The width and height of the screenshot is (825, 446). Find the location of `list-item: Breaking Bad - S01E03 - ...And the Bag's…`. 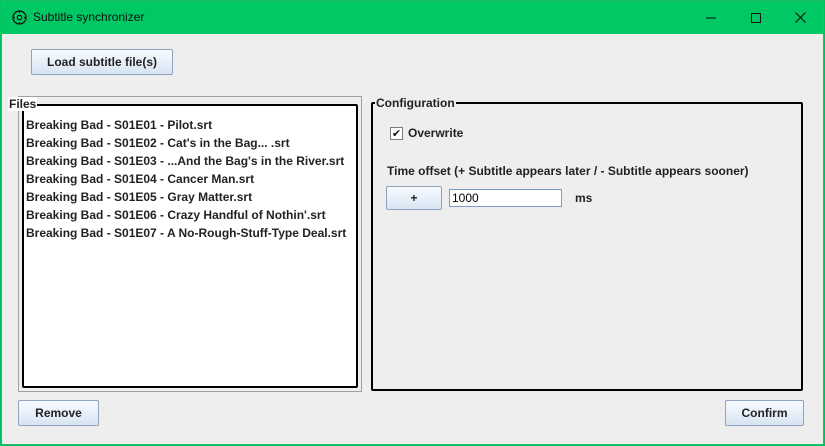

list-item: Breaking Bad - S01E03 - ...And the Bag's… is located at coordinates (186, 161).